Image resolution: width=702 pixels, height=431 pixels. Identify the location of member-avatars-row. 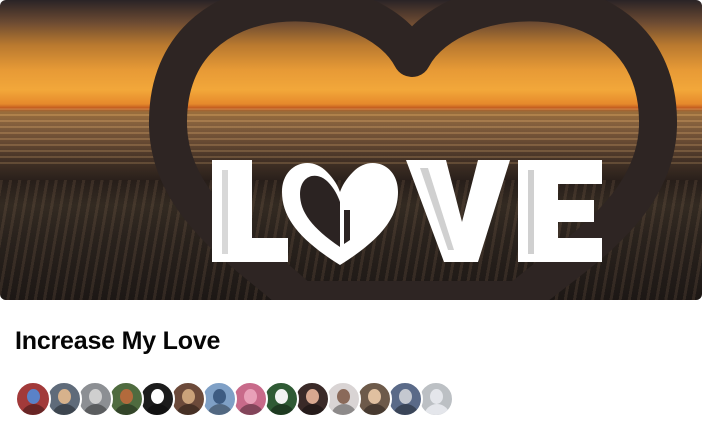
(234, 399).